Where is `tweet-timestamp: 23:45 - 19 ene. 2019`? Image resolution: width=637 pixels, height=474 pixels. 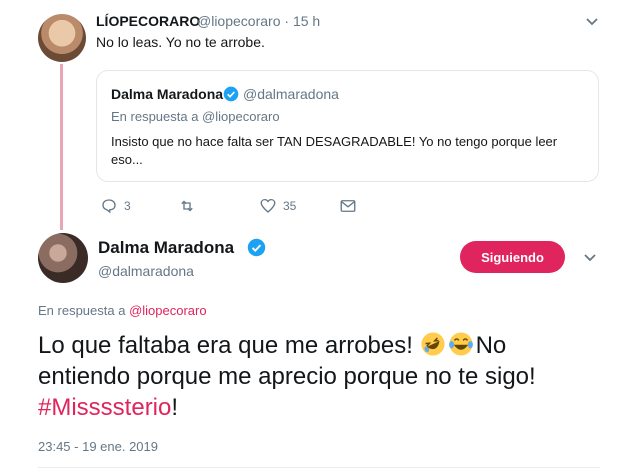
tweet-timestamp: 23:45 - 19 ene. 2019 is located at coordinates (98, 446).